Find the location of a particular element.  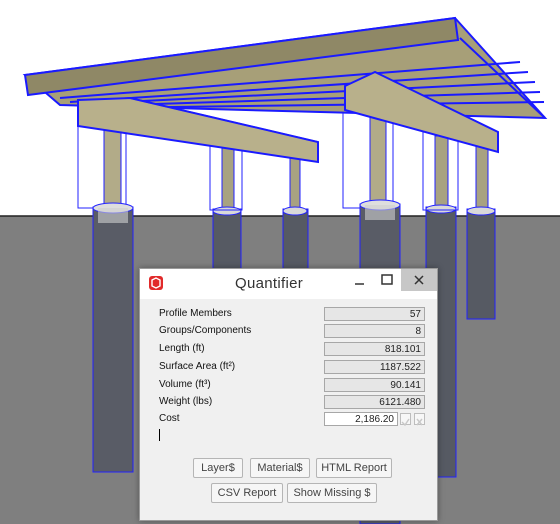

layer-cost-button: Layer$ is located at coordinates (218, 468).